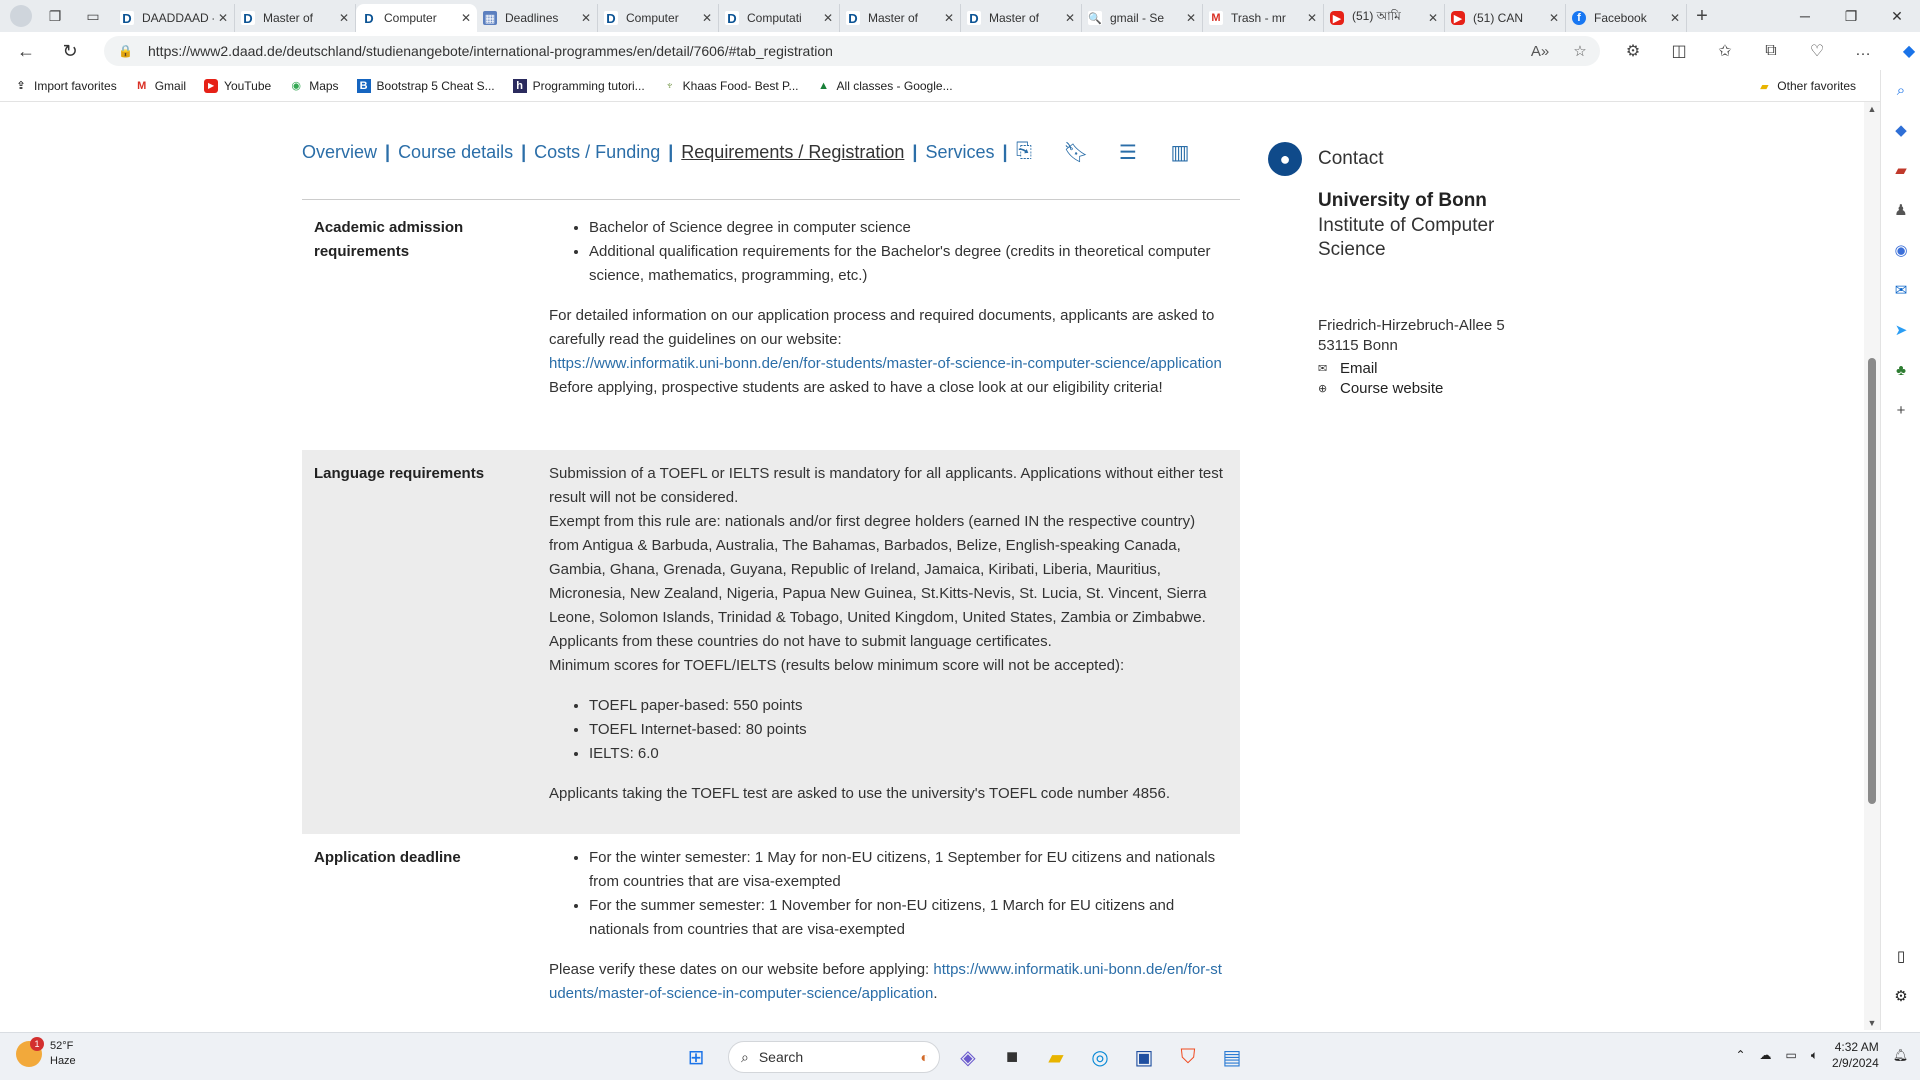 This screenshot has width=1920, height=1080. I want to click on nav-services: Services, so click(959, 152).